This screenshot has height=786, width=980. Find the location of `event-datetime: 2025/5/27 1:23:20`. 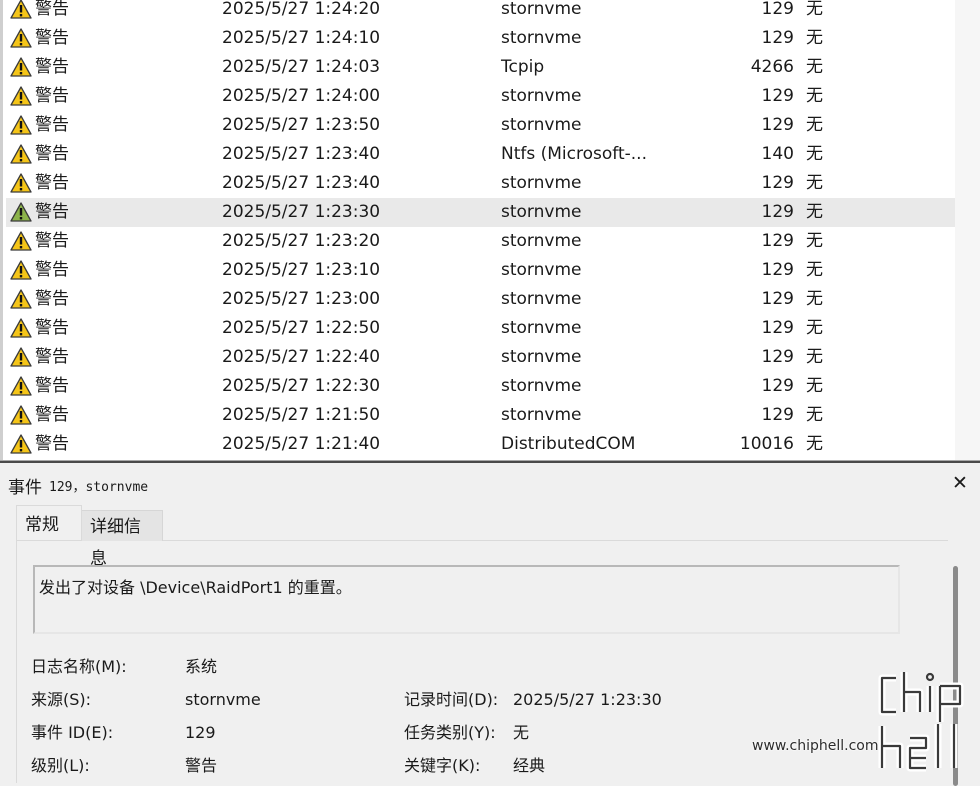

event-datetime: 2025/5/27 1:23:20 is located at coordinates (301, 241).